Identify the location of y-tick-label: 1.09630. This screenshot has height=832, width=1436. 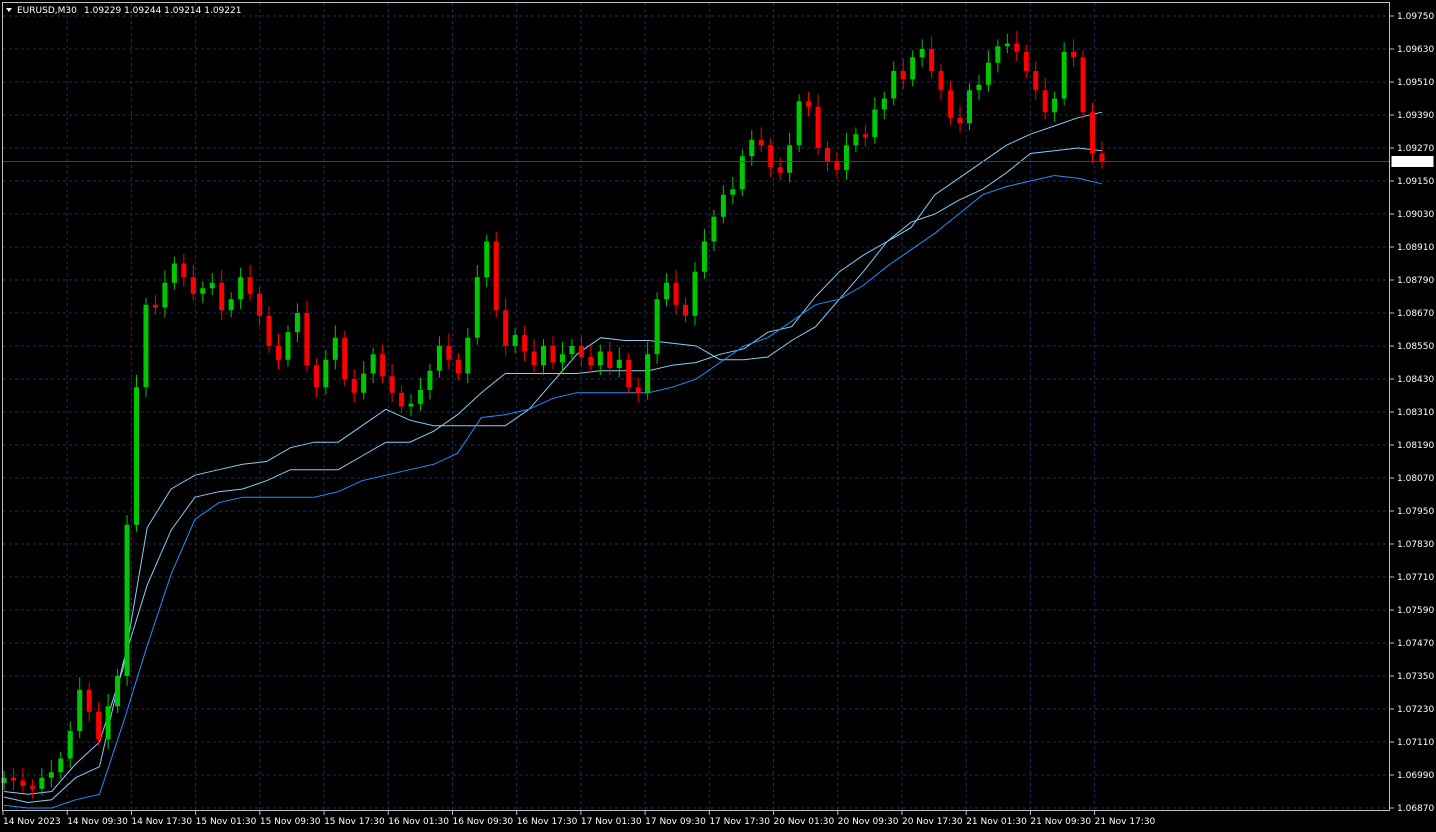
(1415, 50).